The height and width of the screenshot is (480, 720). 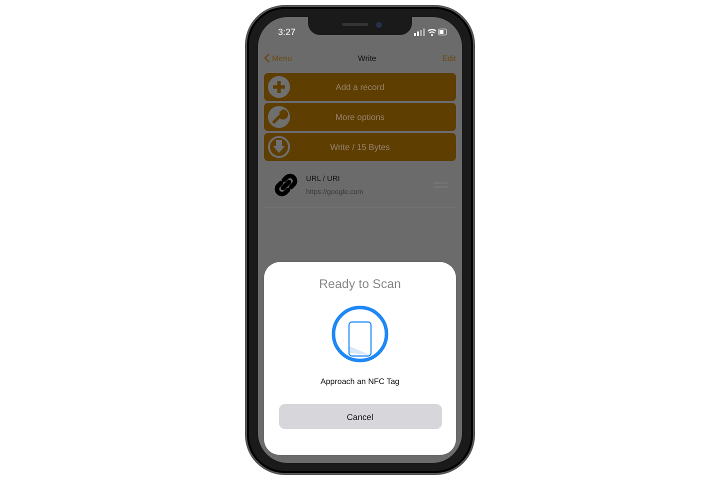 What do you see at coordinates (279, 87) in the screenshot?
I see `plus-icon` at bounding box center [279, 87].